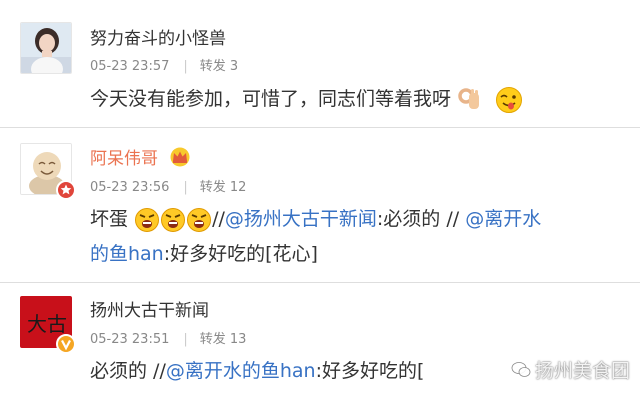 This screenshot has width=640, height=403. I want to click on comment-text: 必须的 //@离开水的鱼han:好多好吃的[, so click(257, 371).